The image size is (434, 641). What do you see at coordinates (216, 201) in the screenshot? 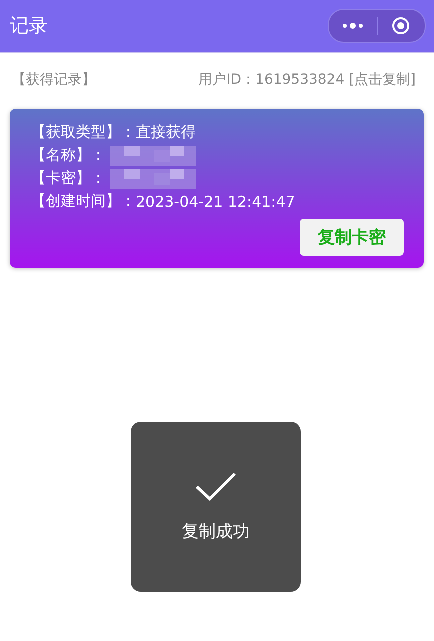
I see `field-value: 2023-04-21 12:41:47` at bounding box center [216, 201].